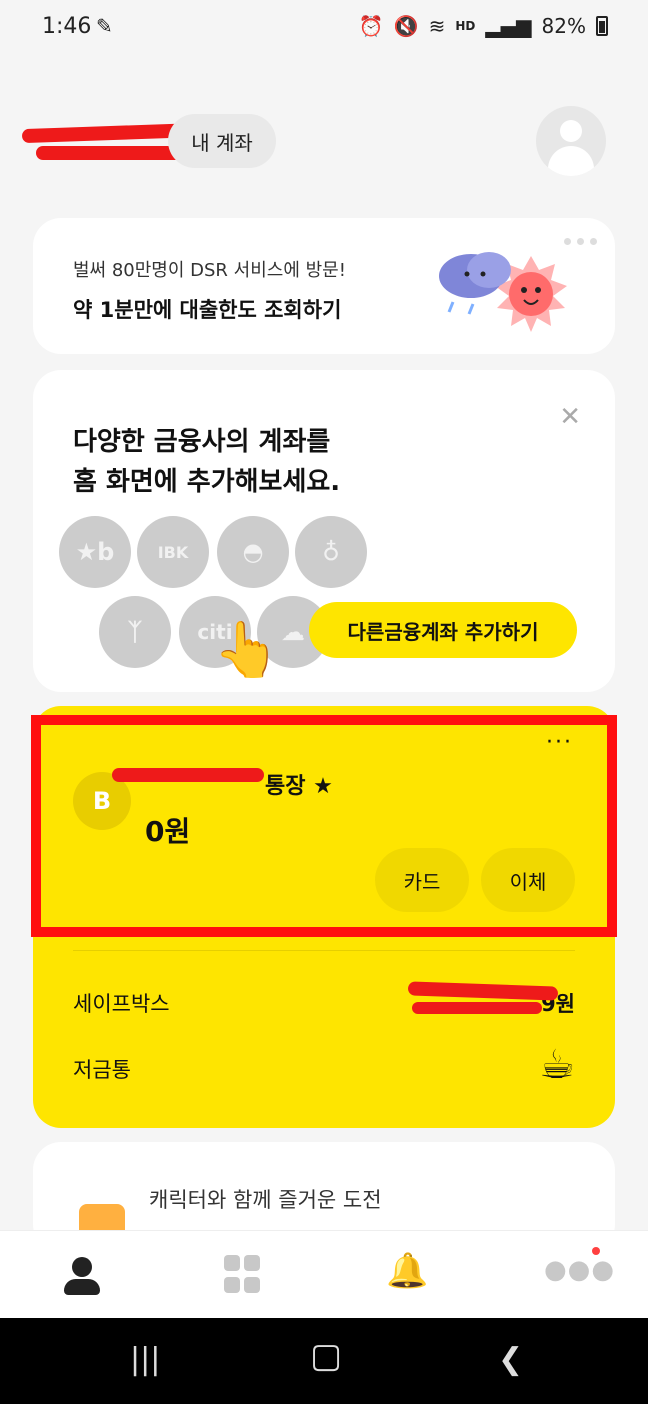 This screenshot has height=1404, width=648. I want to click on notification-icon: ✎, so click(104, 26).